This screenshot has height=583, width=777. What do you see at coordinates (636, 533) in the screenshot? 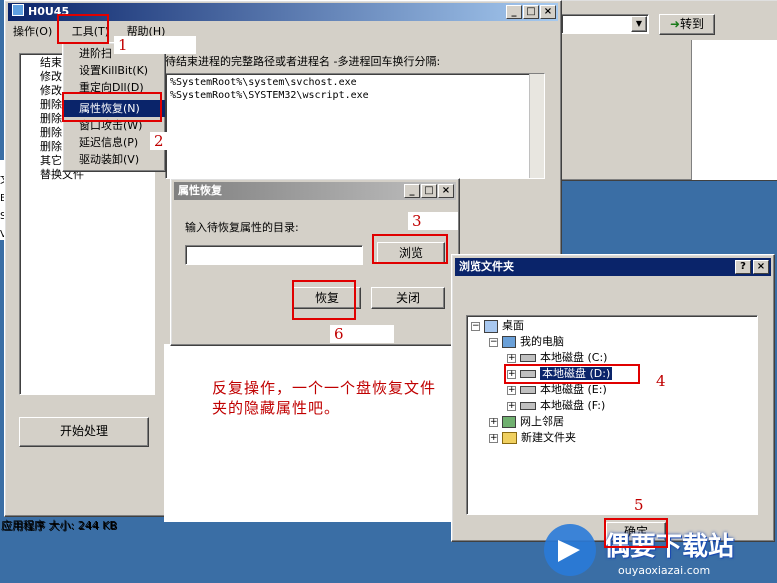
I see `highlight-ok` at bounding box center [636, 533].